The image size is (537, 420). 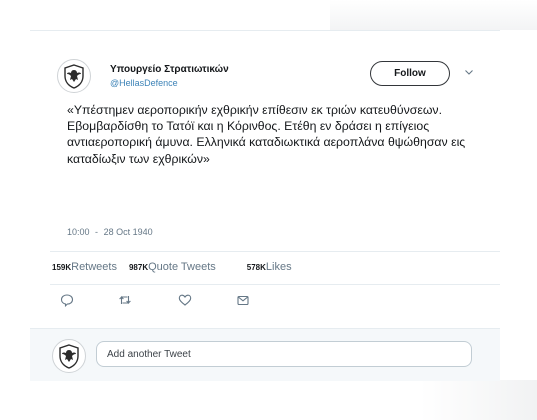 I want to click on retweets-count: 159K, so click(x=62, y=267).